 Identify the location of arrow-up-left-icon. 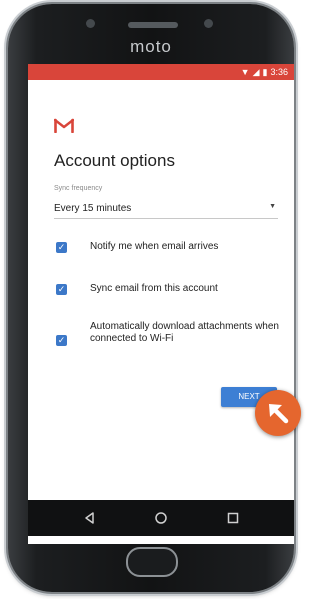
(279, 414).